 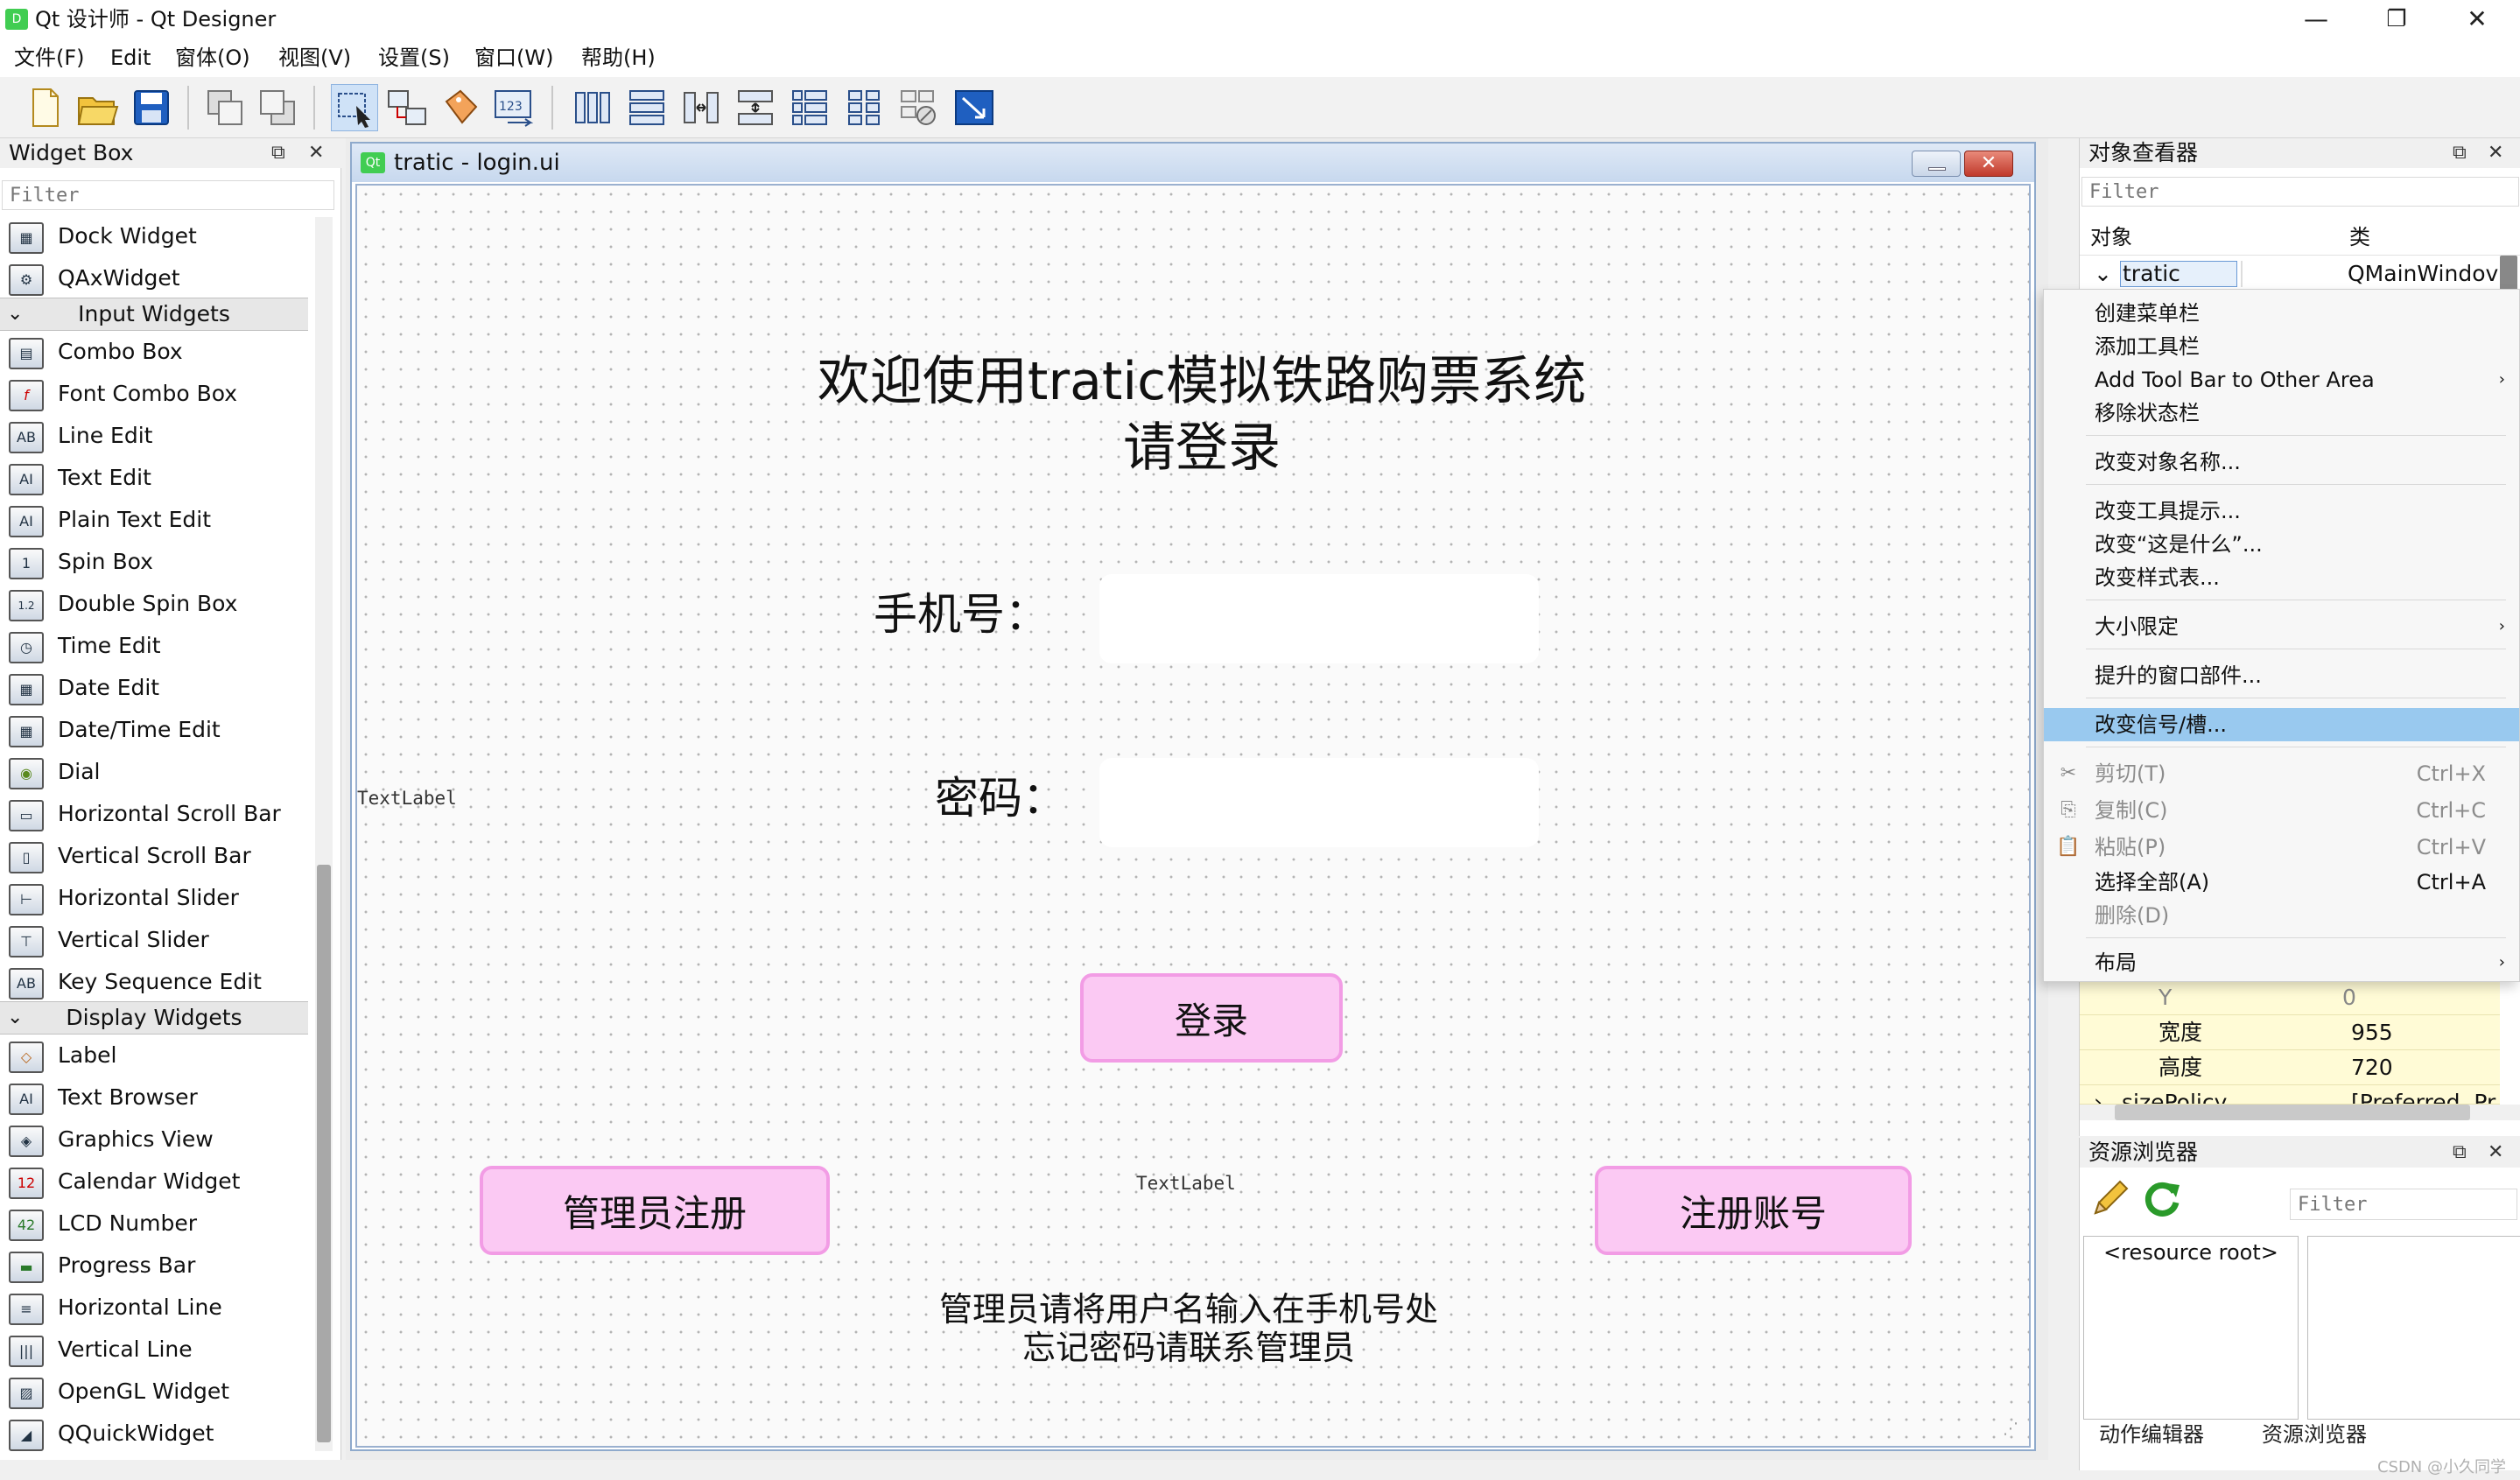 I want to click on login-button: 登录, so click(x=1211, y=1018).